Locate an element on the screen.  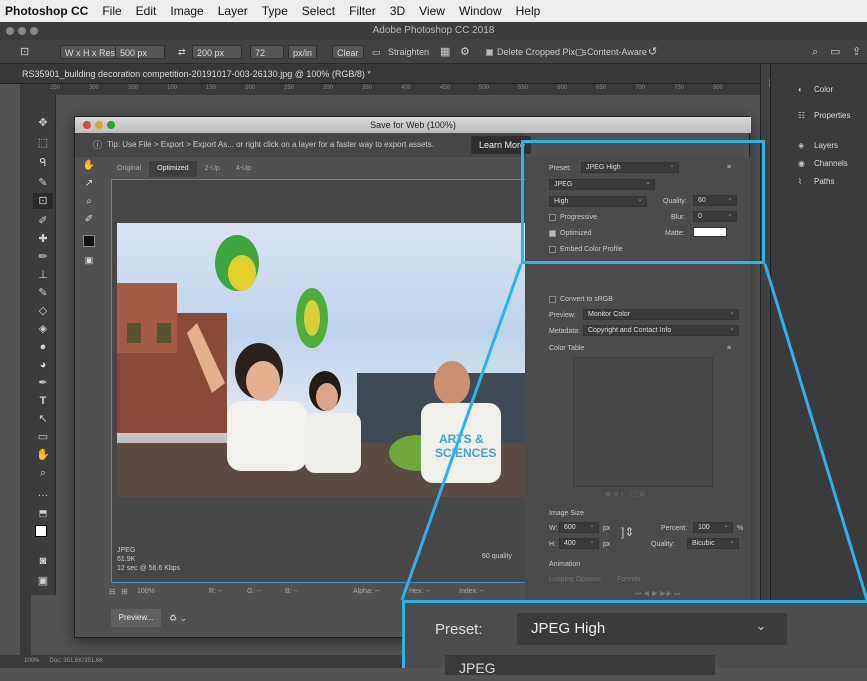
slice-select-icon: ↗ is located at coordinates (89, 184).